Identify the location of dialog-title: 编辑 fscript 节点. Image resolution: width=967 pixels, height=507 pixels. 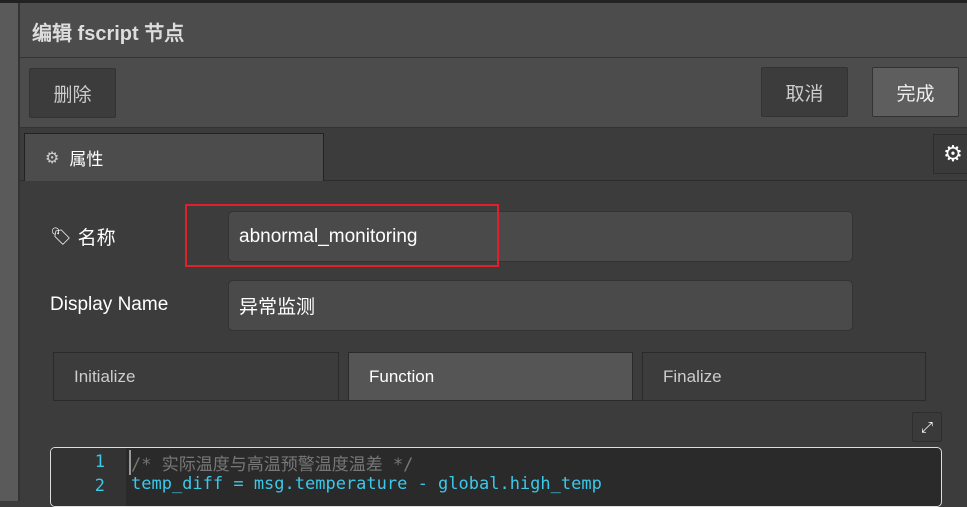
(108, 34).